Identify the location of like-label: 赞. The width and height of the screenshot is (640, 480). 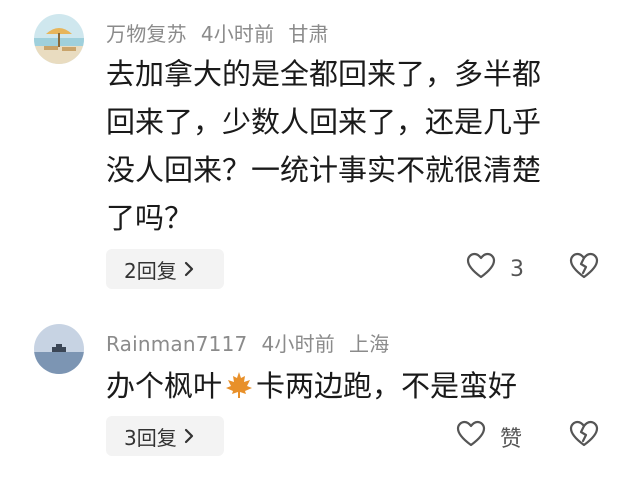
(511, 439).